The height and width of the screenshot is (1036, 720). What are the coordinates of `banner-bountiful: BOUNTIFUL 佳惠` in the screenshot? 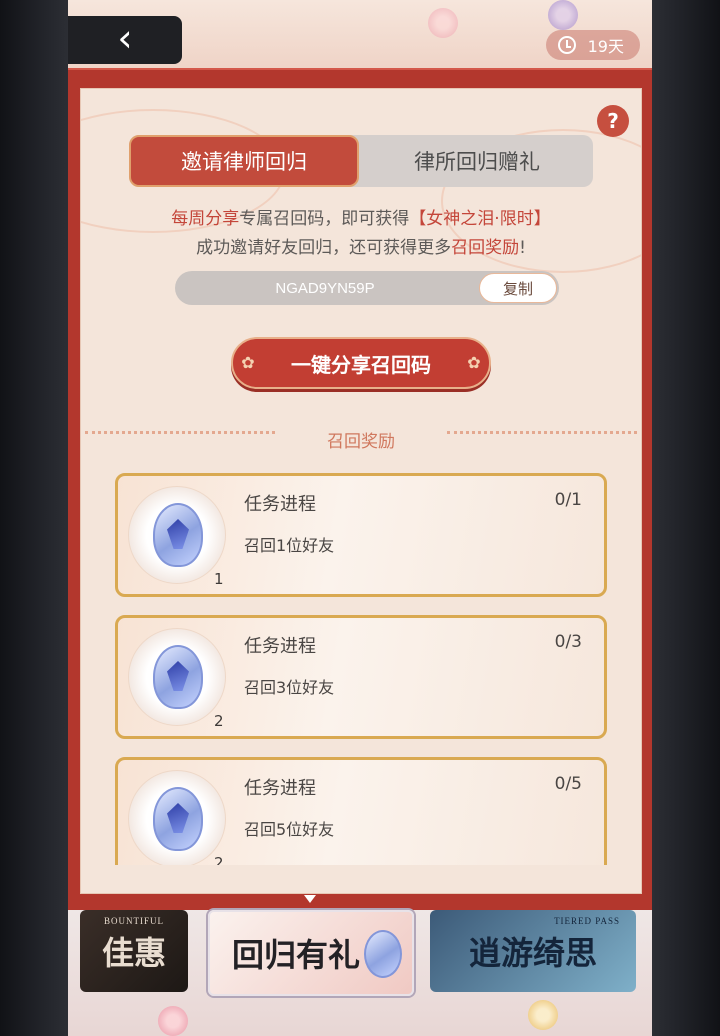 It's located at (134, 951).